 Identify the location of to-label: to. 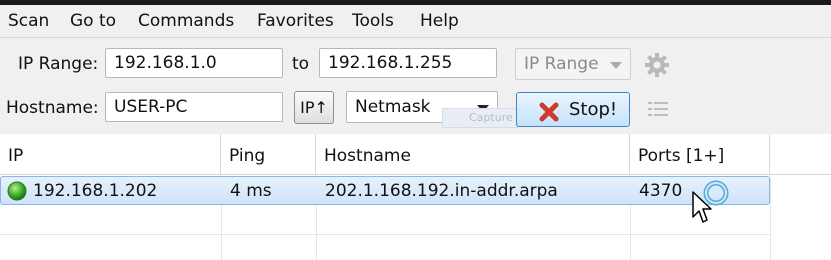
(301, 64).